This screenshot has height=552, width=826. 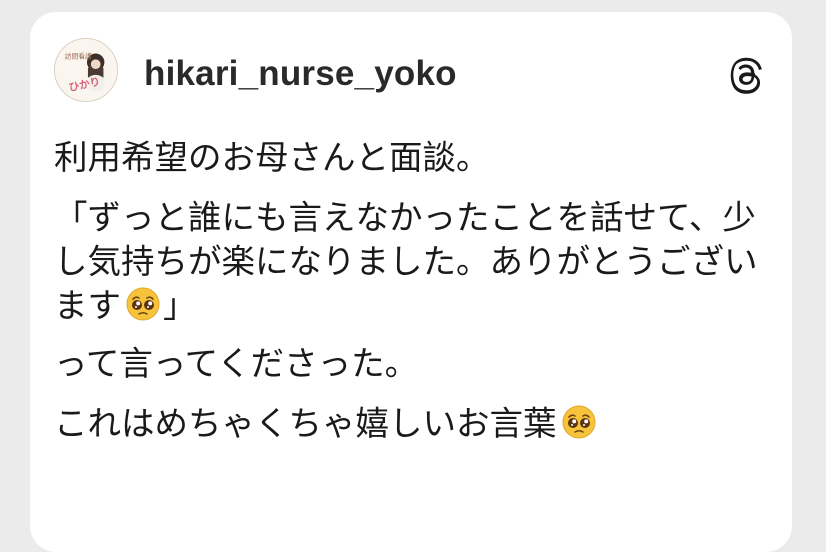 I want to click on post-last-text: これはめちゃくちゃ嬉しいお言葉, so click(x=305, y=423).